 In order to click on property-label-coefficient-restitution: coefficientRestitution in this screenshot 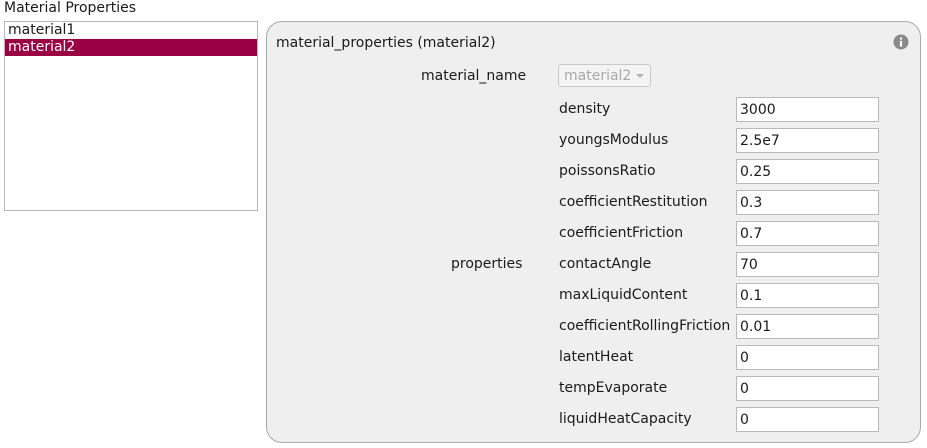, I will do `click(633, 202)`.